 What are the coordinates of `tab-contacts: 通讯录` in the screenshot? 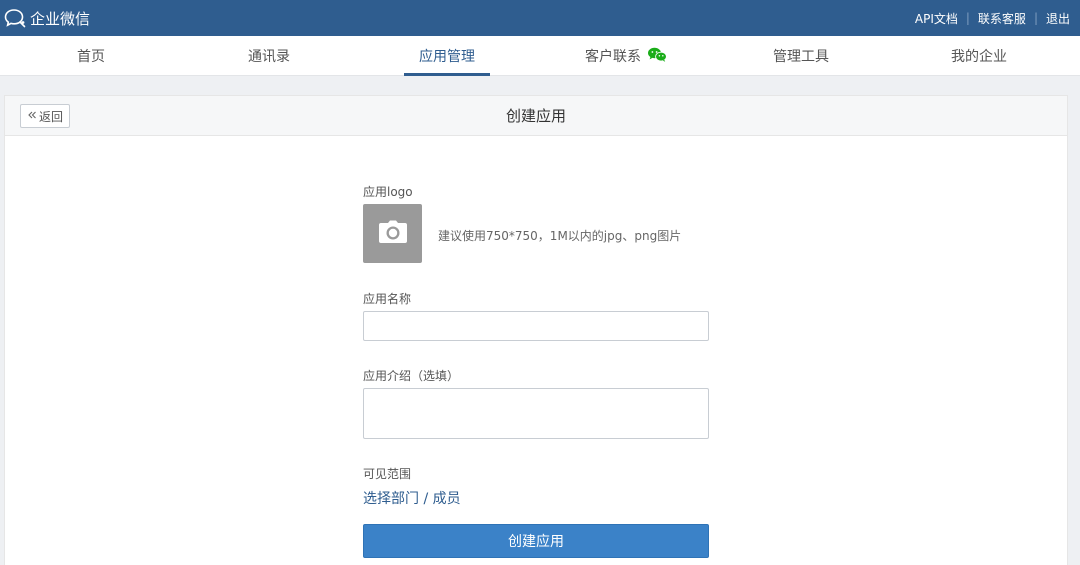 It's located at (269, 56).